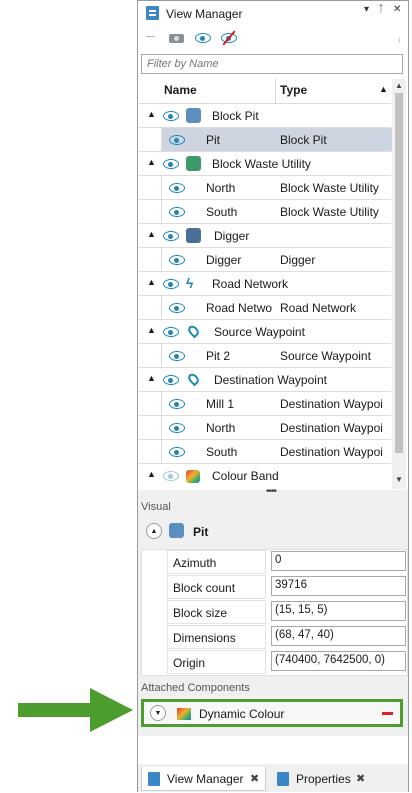 This screenshot has height=793, width=412. What do you see at coordinates (261, 164) in the screenshot?
I see `group-label: Block Waste Utility` at bounding box center [261, 164].